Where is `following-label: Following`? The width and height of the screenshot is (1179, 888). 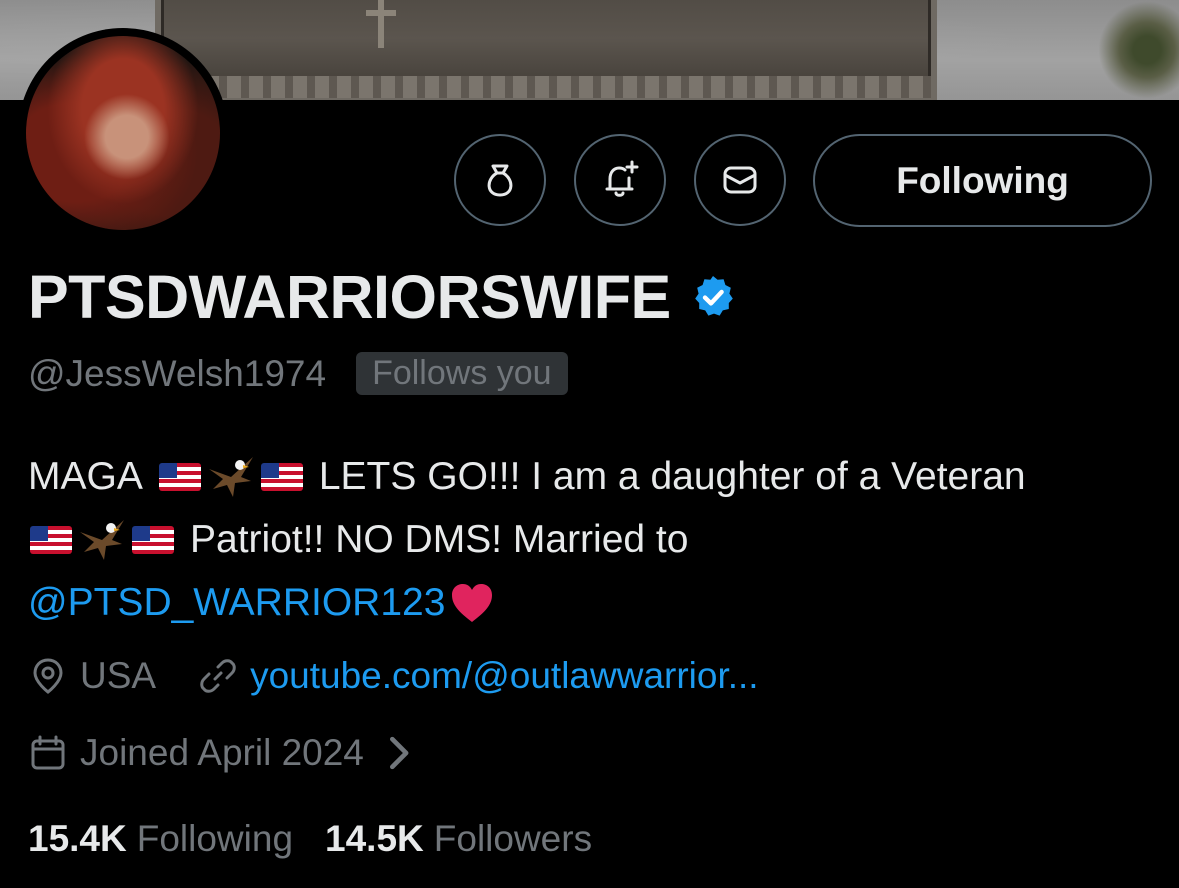
following-label: Following is located at coordinates (215, 838).